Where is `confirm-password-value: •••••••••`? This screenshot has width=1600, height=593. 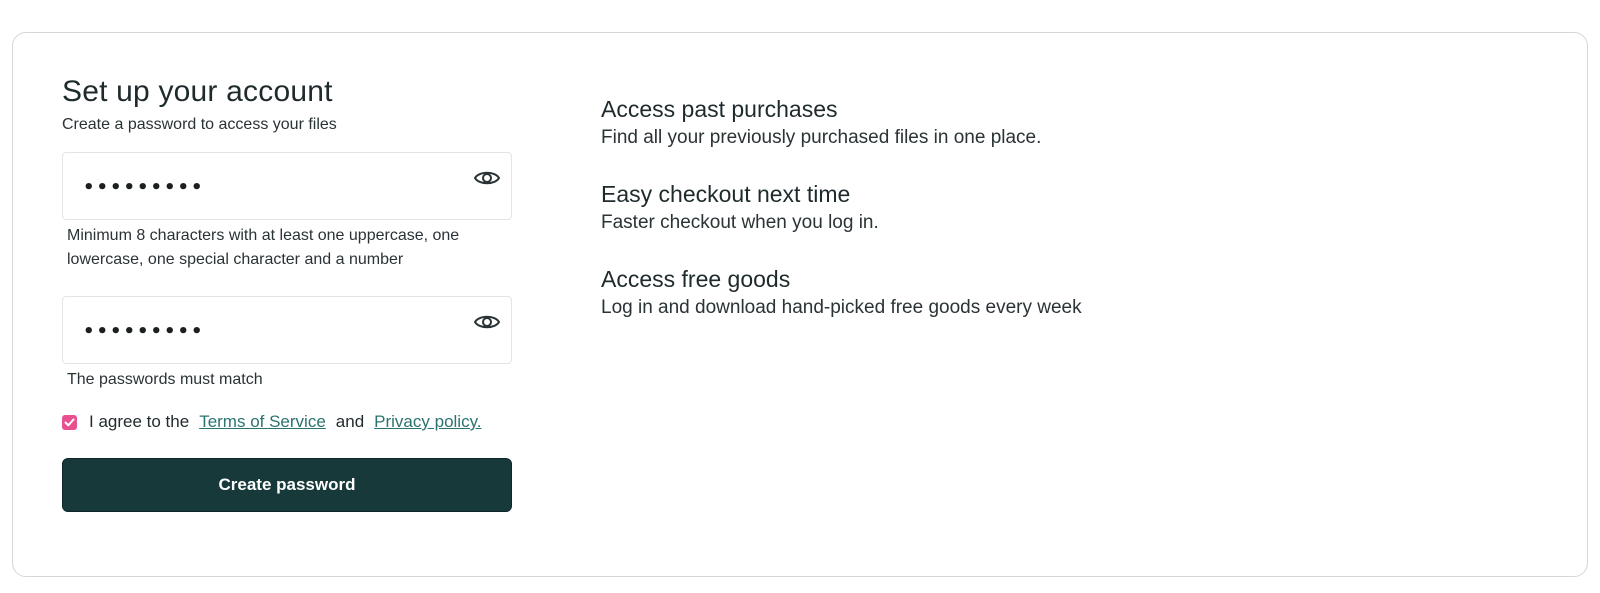
confirm-password-value: ••••••••• is located at coordinates (144, 331).